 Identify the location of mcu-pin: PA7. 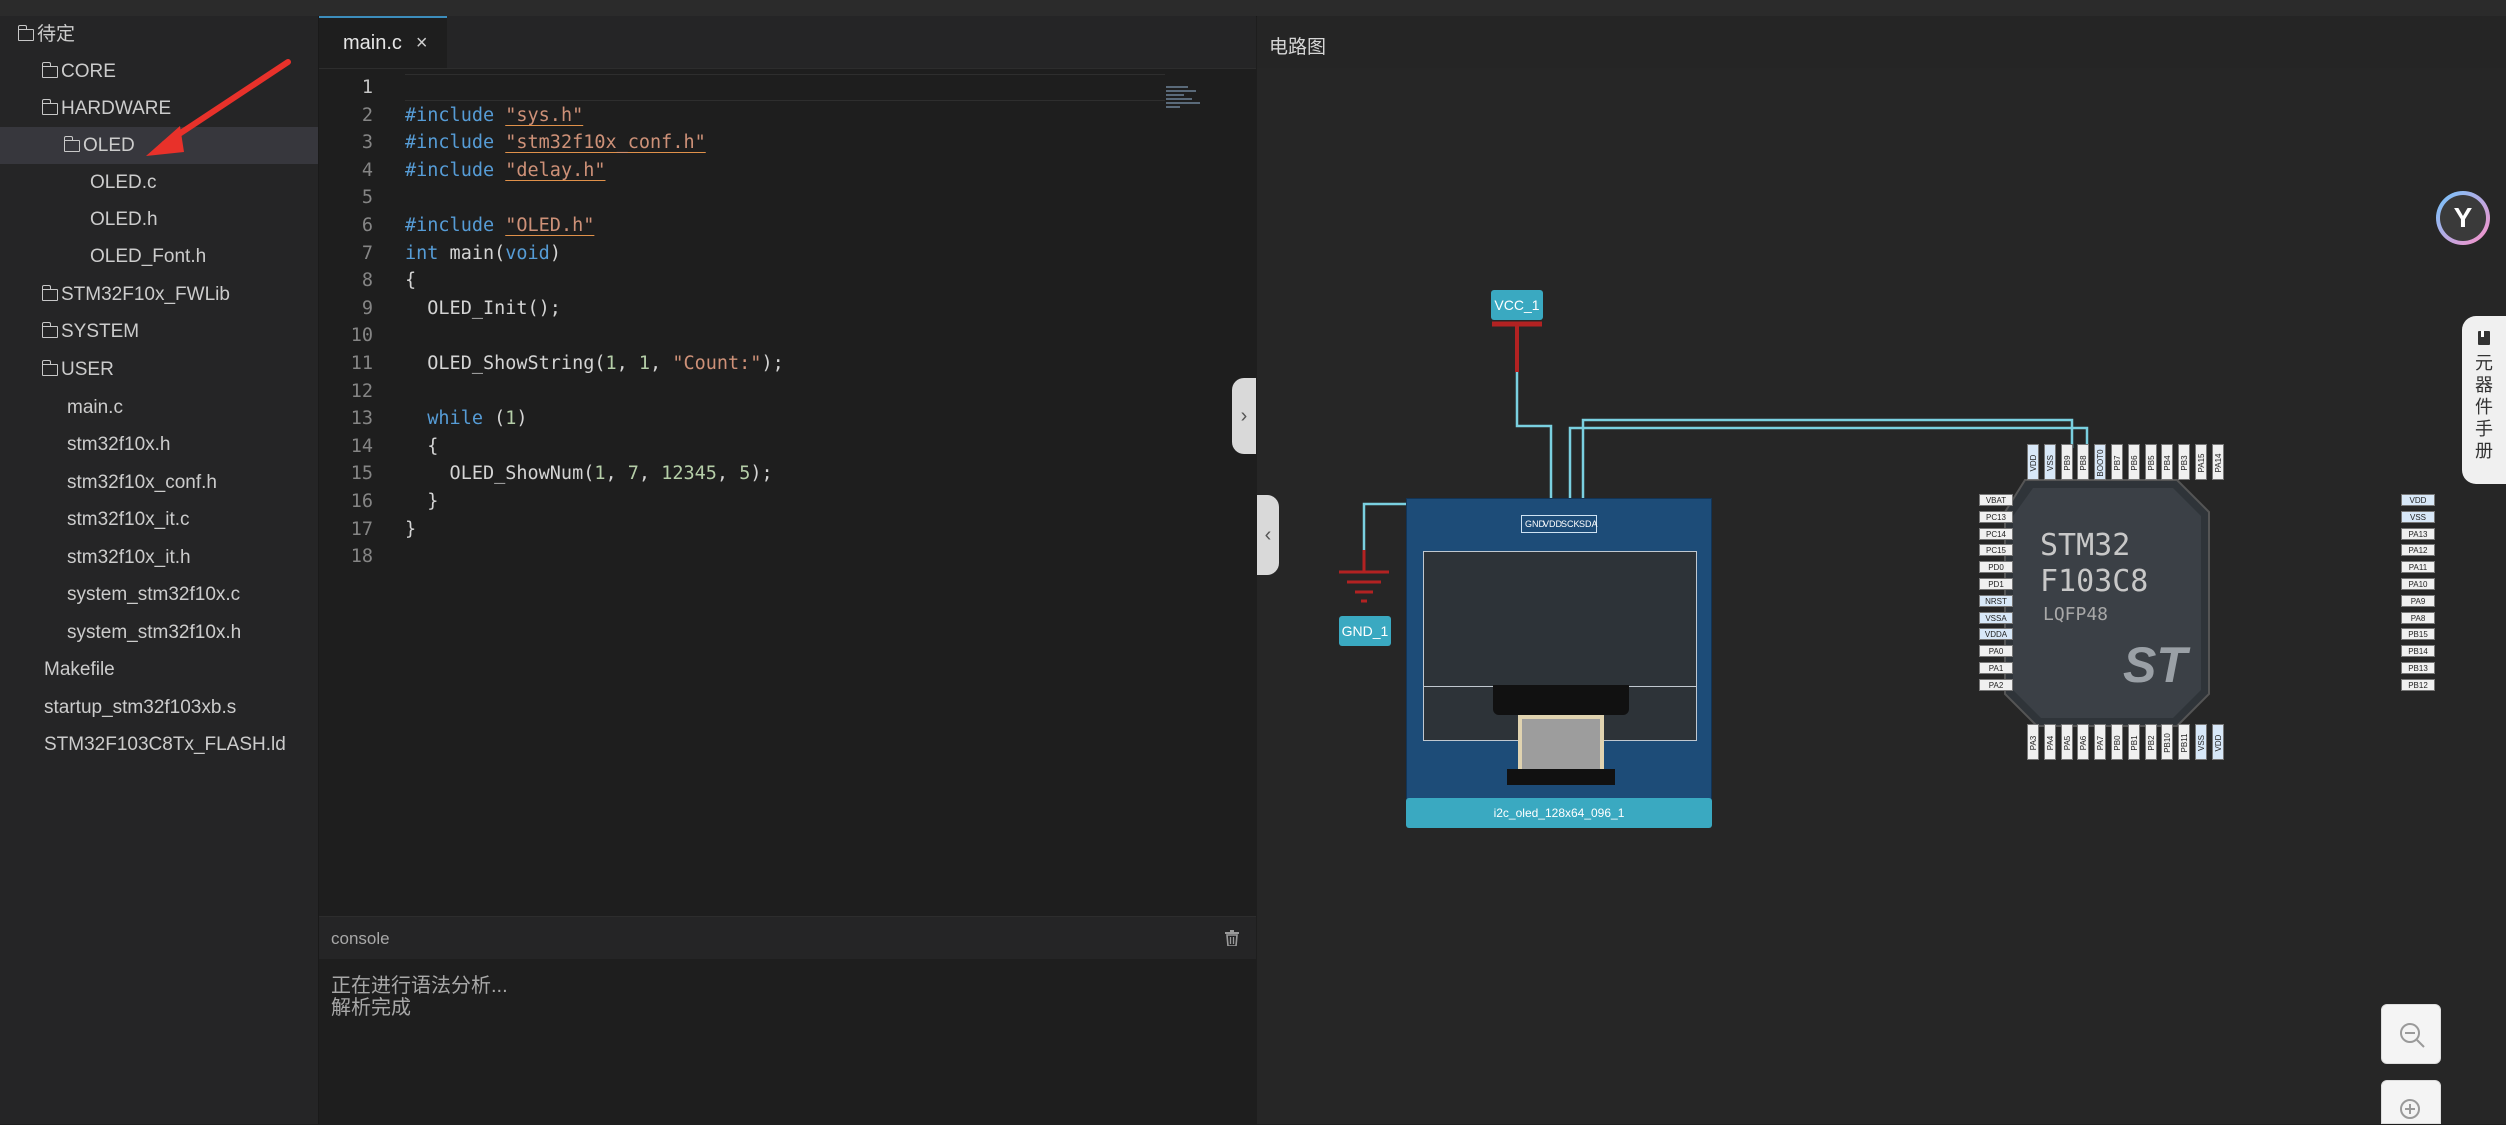
(2100, 742).